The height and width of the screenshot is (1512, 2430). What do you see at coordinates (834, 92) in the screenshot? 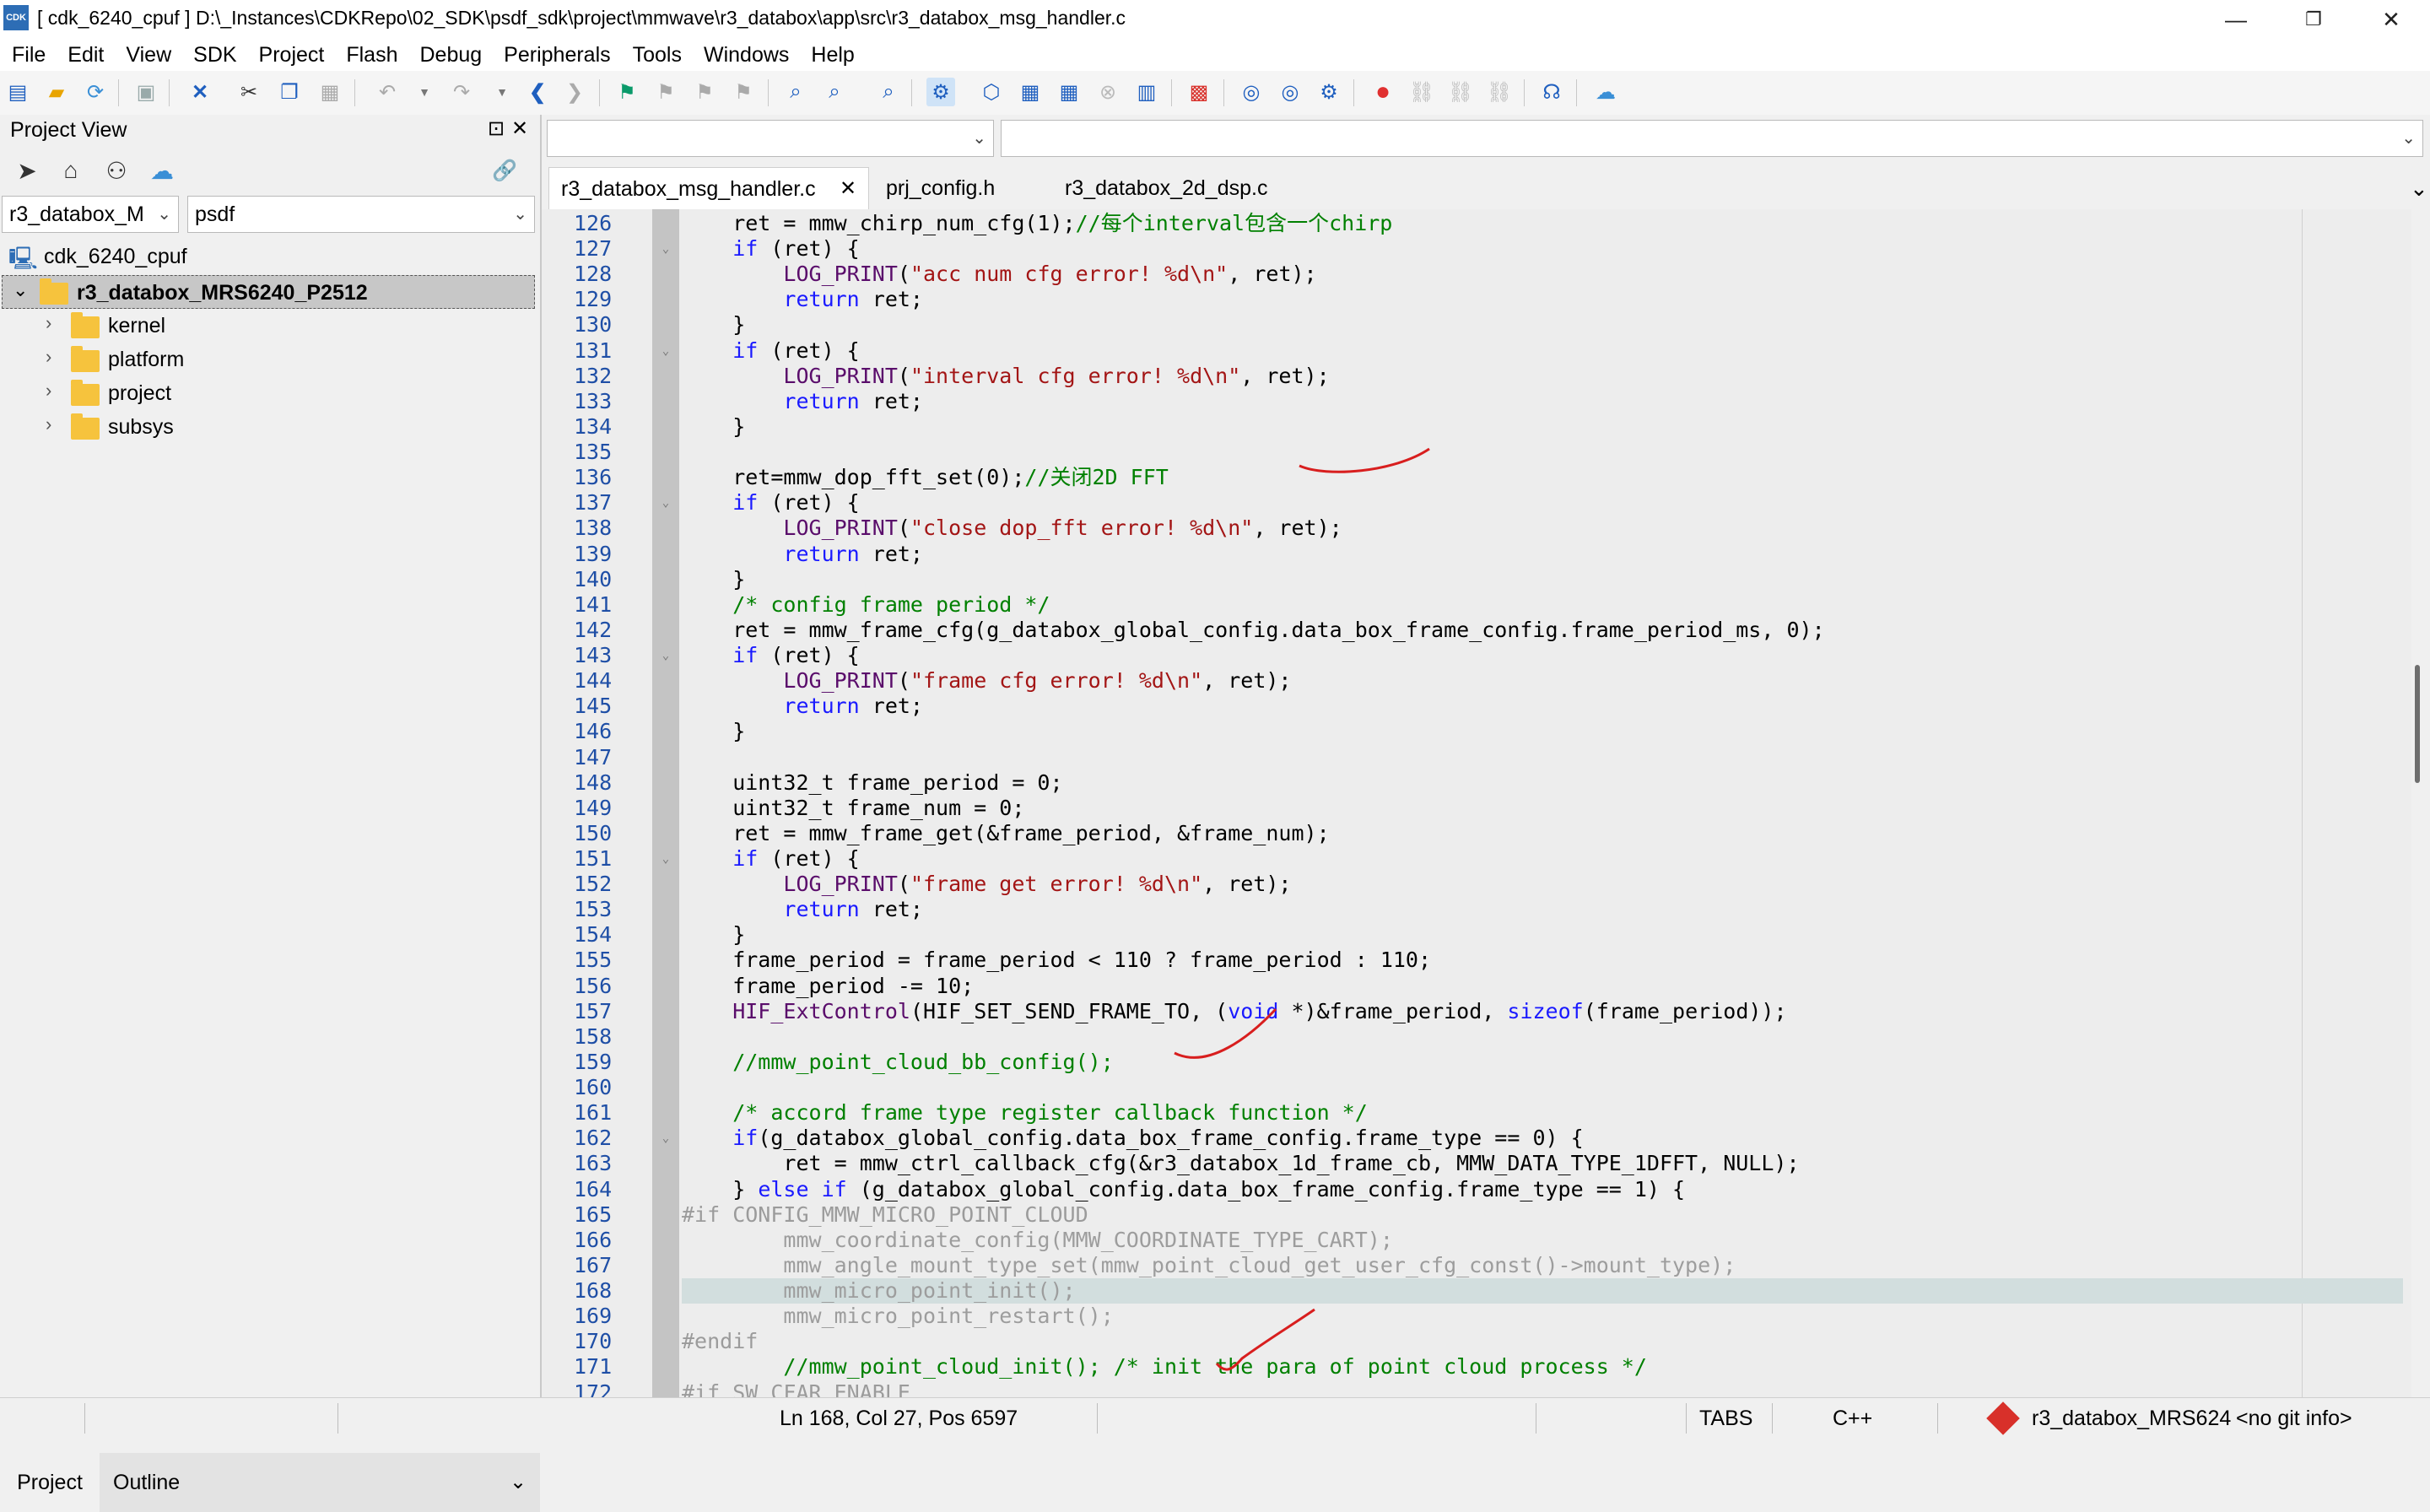
I see `find-in-files-icon: ⌕` at bounding box center [834, 92].